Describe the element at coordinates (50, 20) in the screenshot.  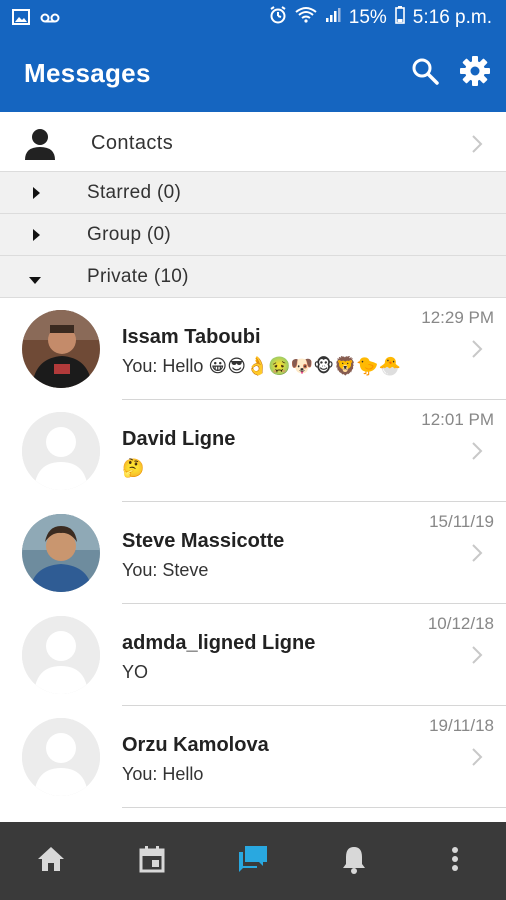
I see `voicemail-icon` at that location.